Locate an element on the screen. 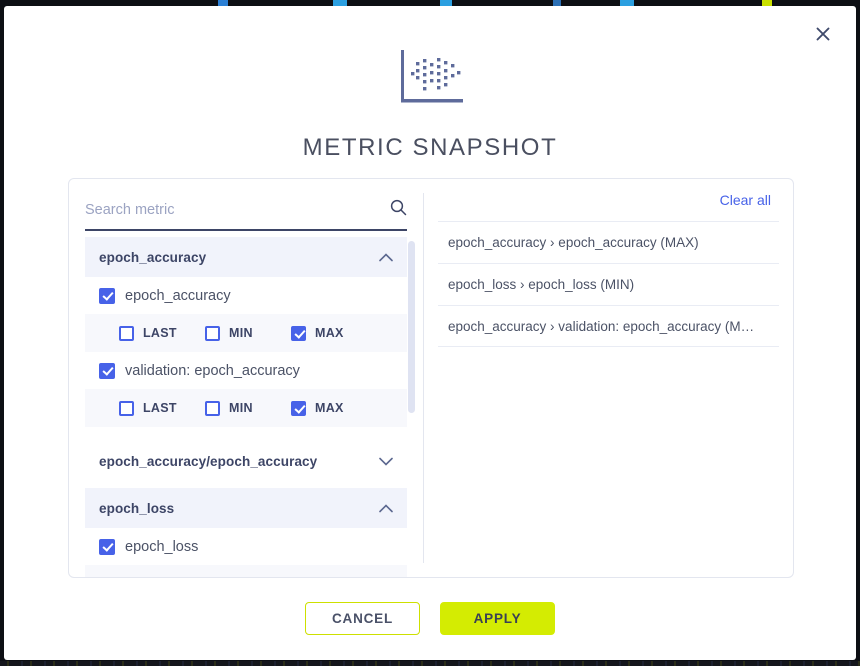 The width and height of the screenshot is (860, 666). dialog-footer: CANCEL APPLY is located at coordinates (430, 618).